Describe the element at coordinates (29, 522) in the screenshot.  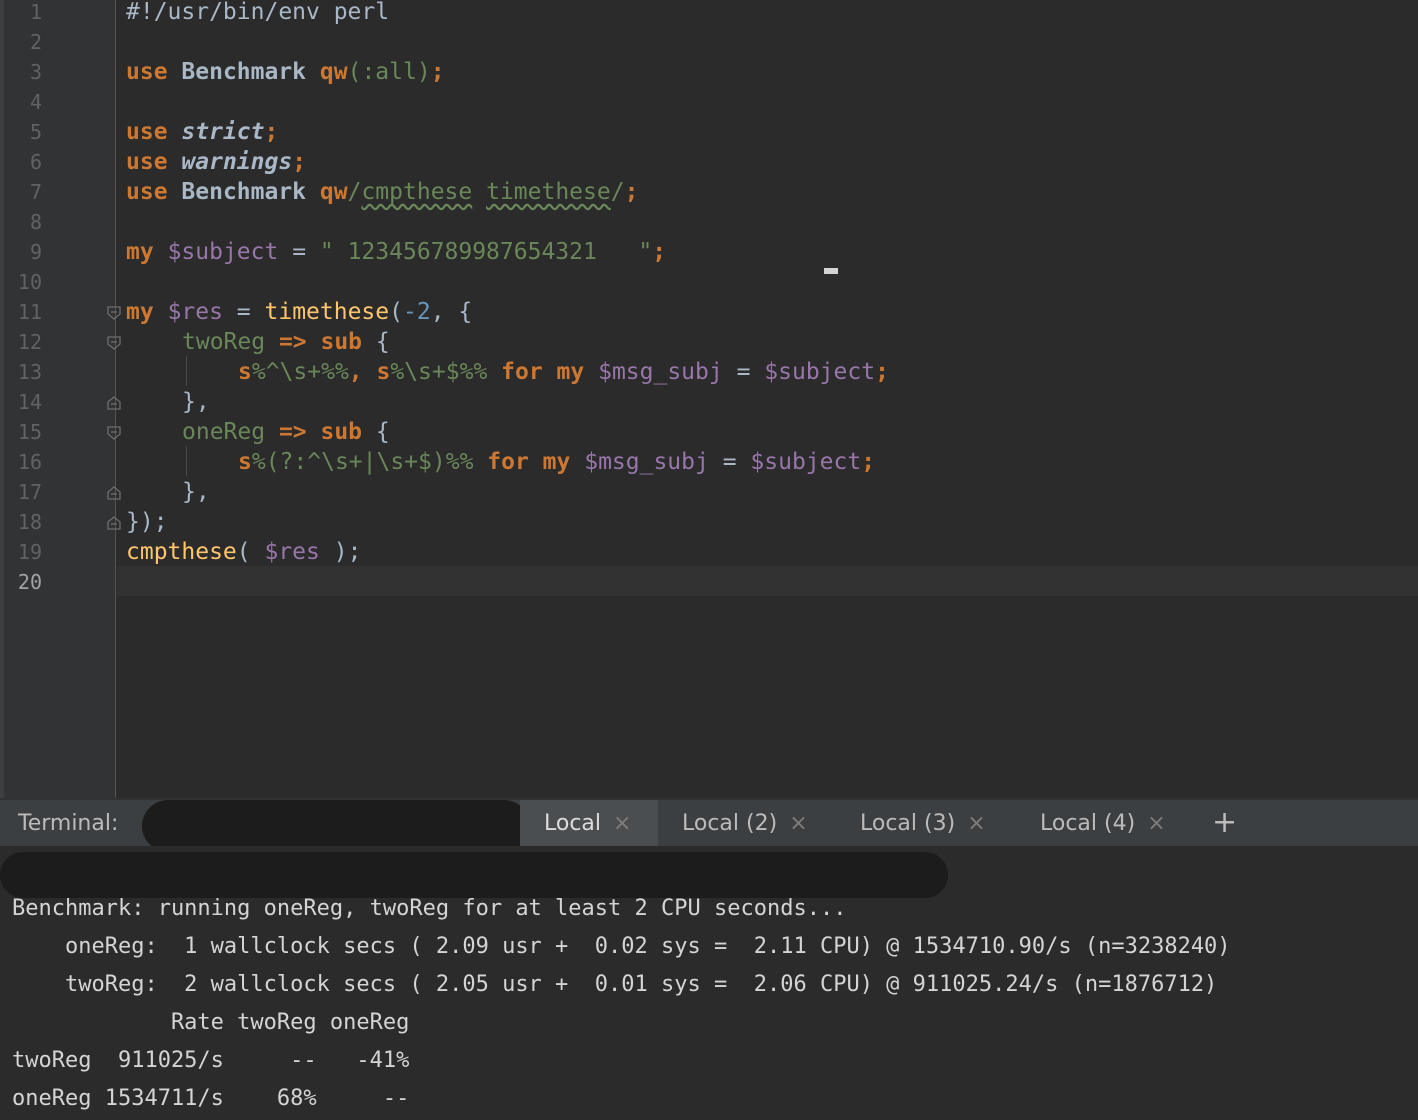
I see `line-number: 18` at that location.